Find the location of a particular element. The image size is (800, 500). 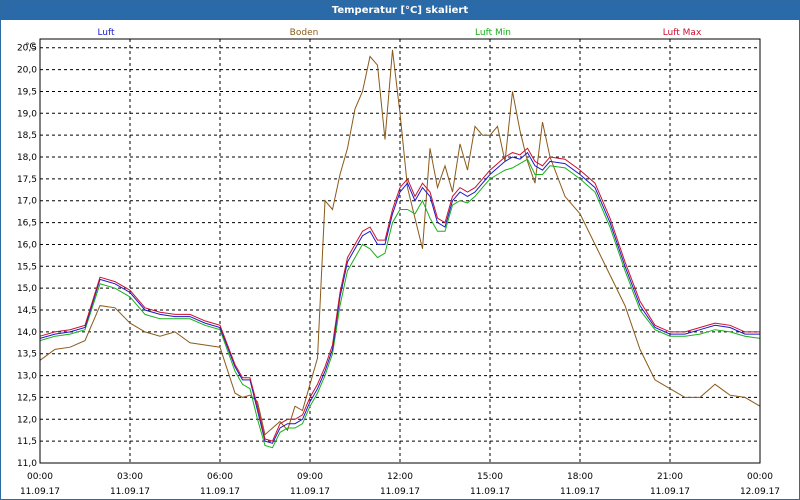

legend-luft-max: Luft Max is located at coordinates (682, 33).